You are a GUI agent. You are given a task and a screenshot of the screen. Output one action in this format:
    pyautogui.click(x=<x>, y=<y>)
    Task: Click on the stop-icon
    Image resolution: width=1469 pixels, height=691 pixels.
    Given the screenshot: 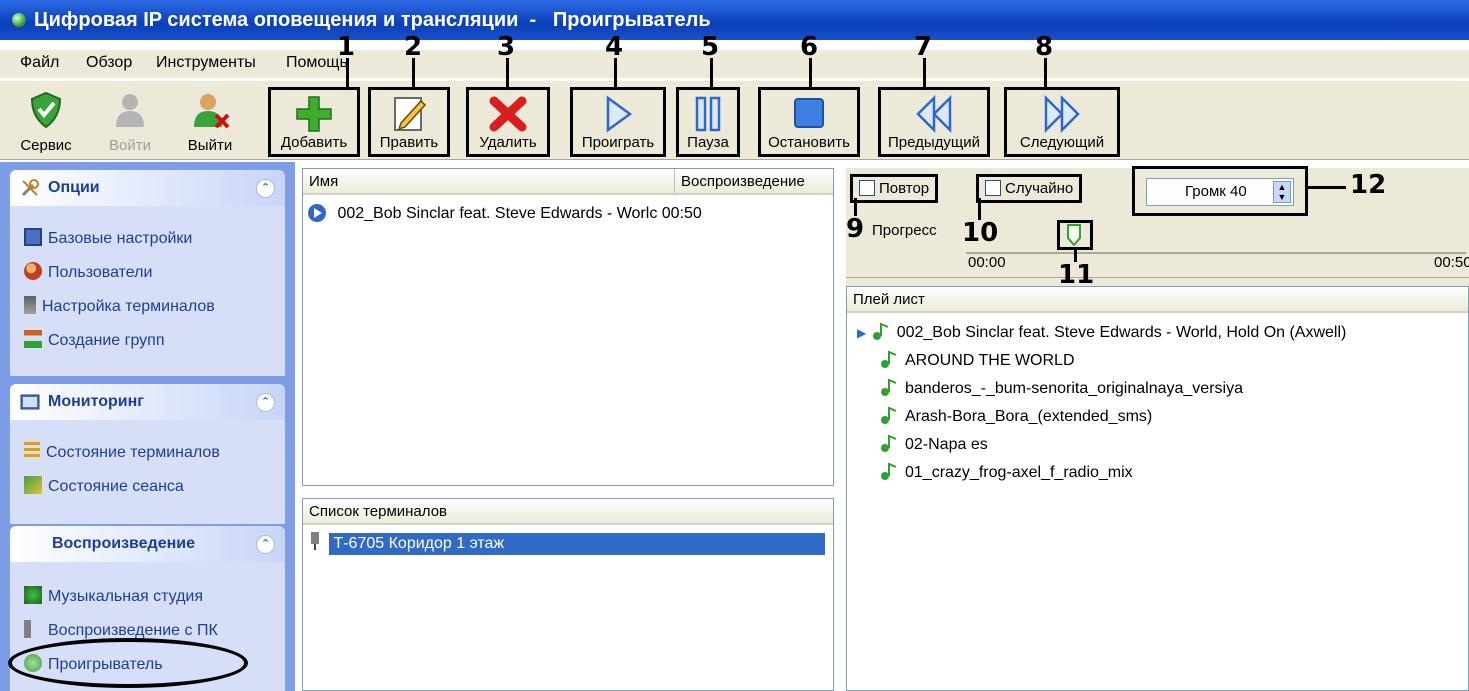 What is the action you would take?
    pyautogui.click(x=809, y=113)
    